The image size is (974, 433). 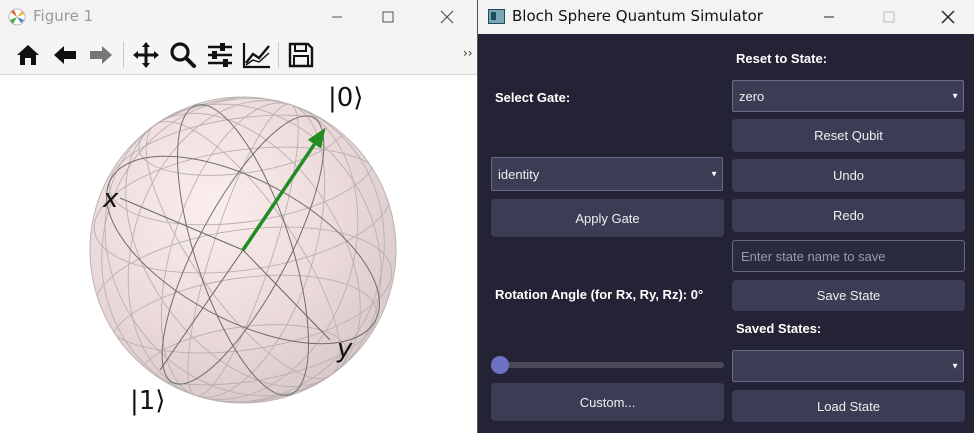 I want to click on tk-app-icon, so click(x=496, y=16).